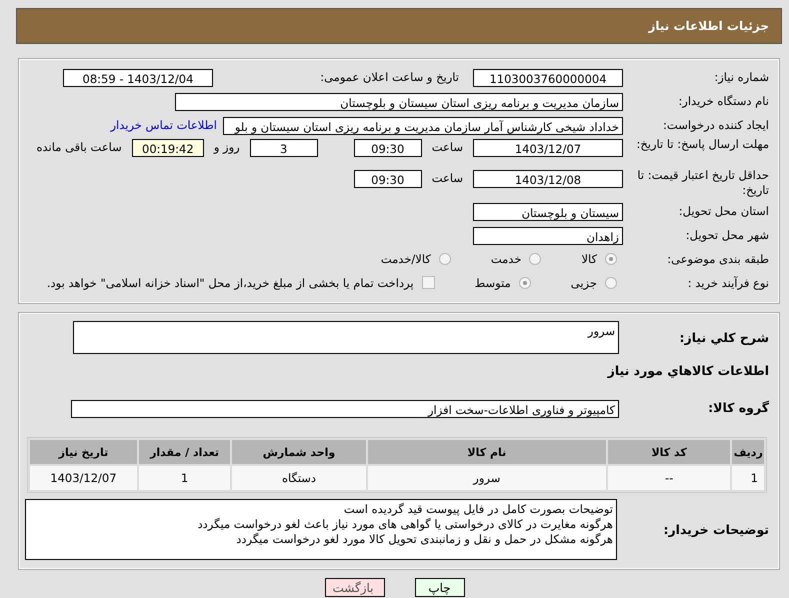 This screenshot has width=789, height=598. I want to click on table-cell: سرور, so click(487, 478).